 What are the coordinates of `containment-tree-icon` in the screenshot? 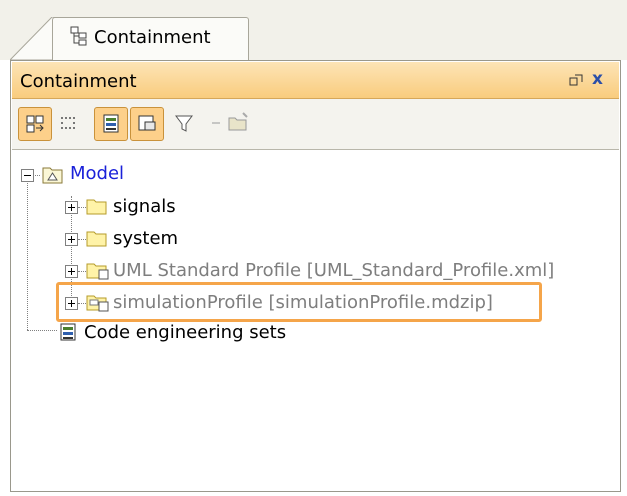 It's located at (80, 38).